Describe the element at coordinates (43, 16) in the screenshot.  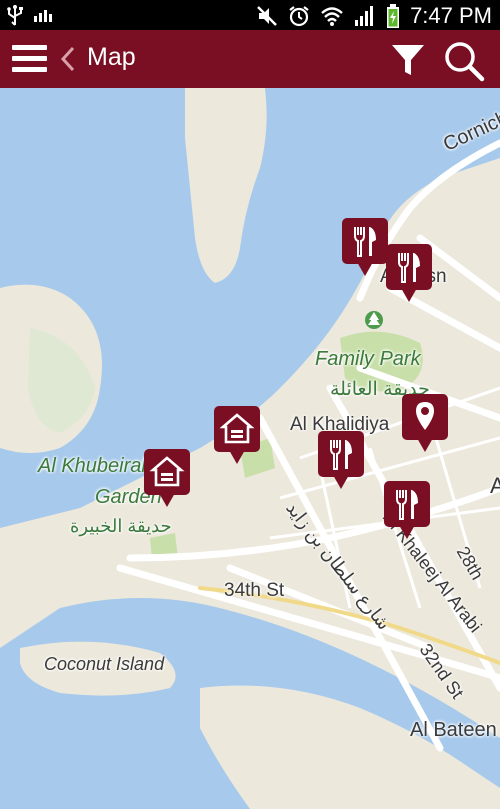
I see `signal-bars-small-icon` at that location.